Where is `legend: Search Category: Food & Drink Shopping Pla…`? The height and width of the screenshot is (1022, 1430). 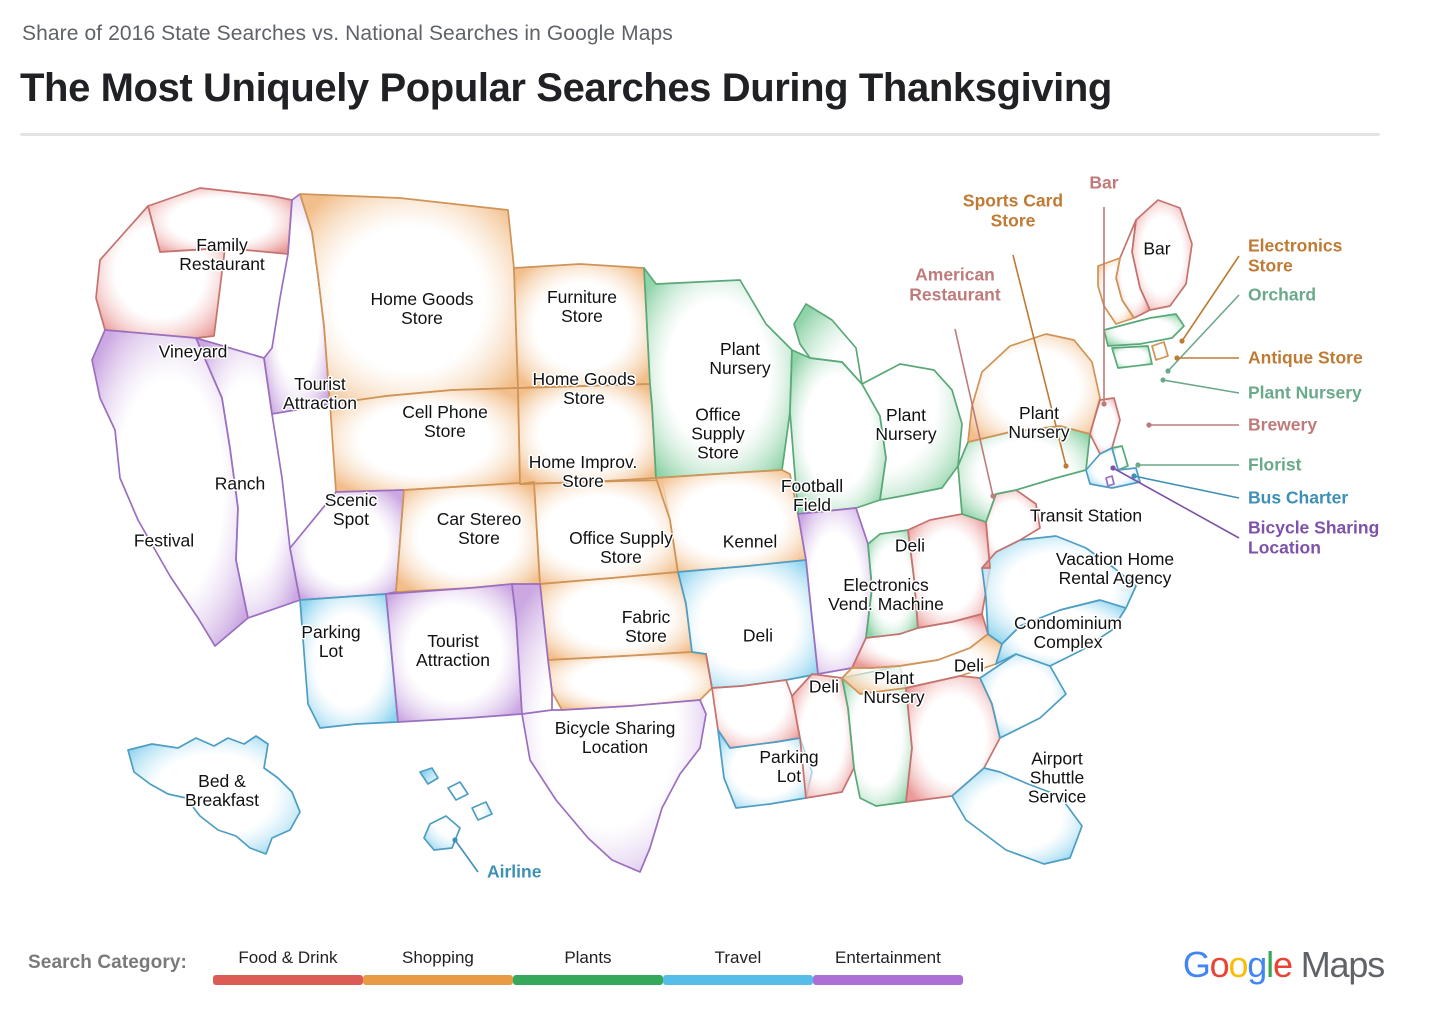
legend: Search Category: Food & Drink Shopping Pla… is located at coordinates (495, 966).